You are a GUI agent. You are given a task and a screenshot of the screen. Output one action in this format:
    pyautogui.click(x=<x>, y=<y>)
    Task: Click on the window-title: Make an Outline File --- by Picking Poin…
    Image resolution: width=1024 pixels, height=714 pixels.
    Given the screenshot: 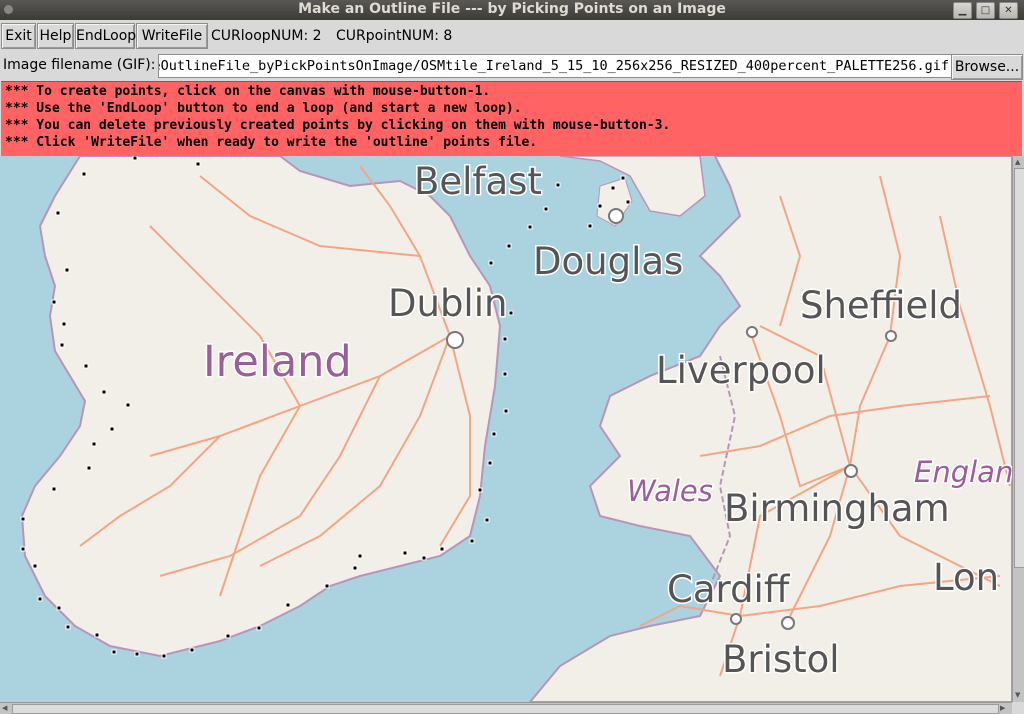 What is the action you would take?
    pyautogui.click(x=512, y=9)
    